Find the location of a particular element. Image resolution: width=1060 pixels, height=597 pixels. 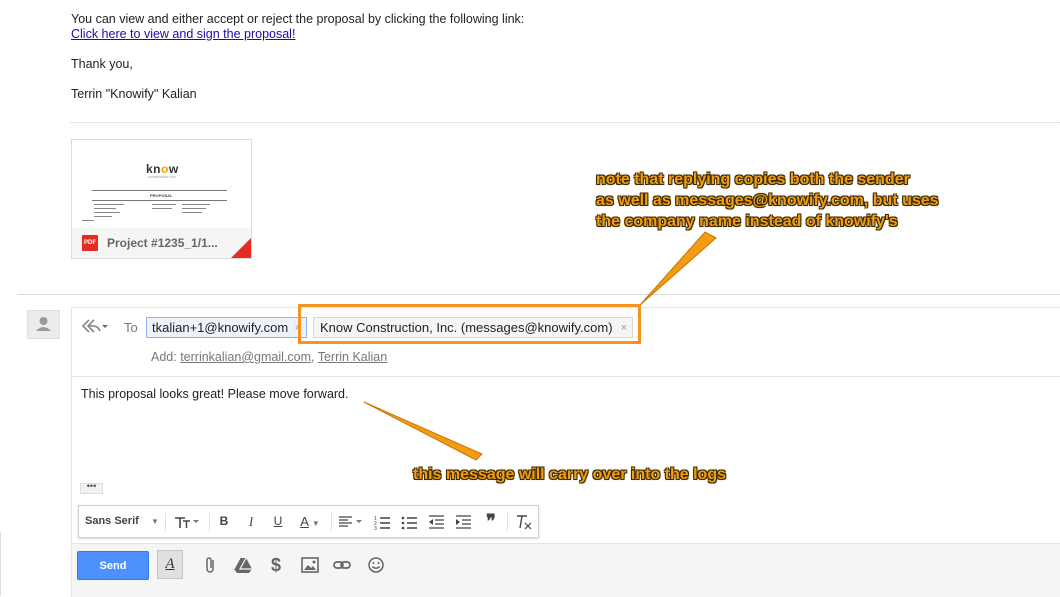

insert-emoji-button is located at coordinates (376, 565).